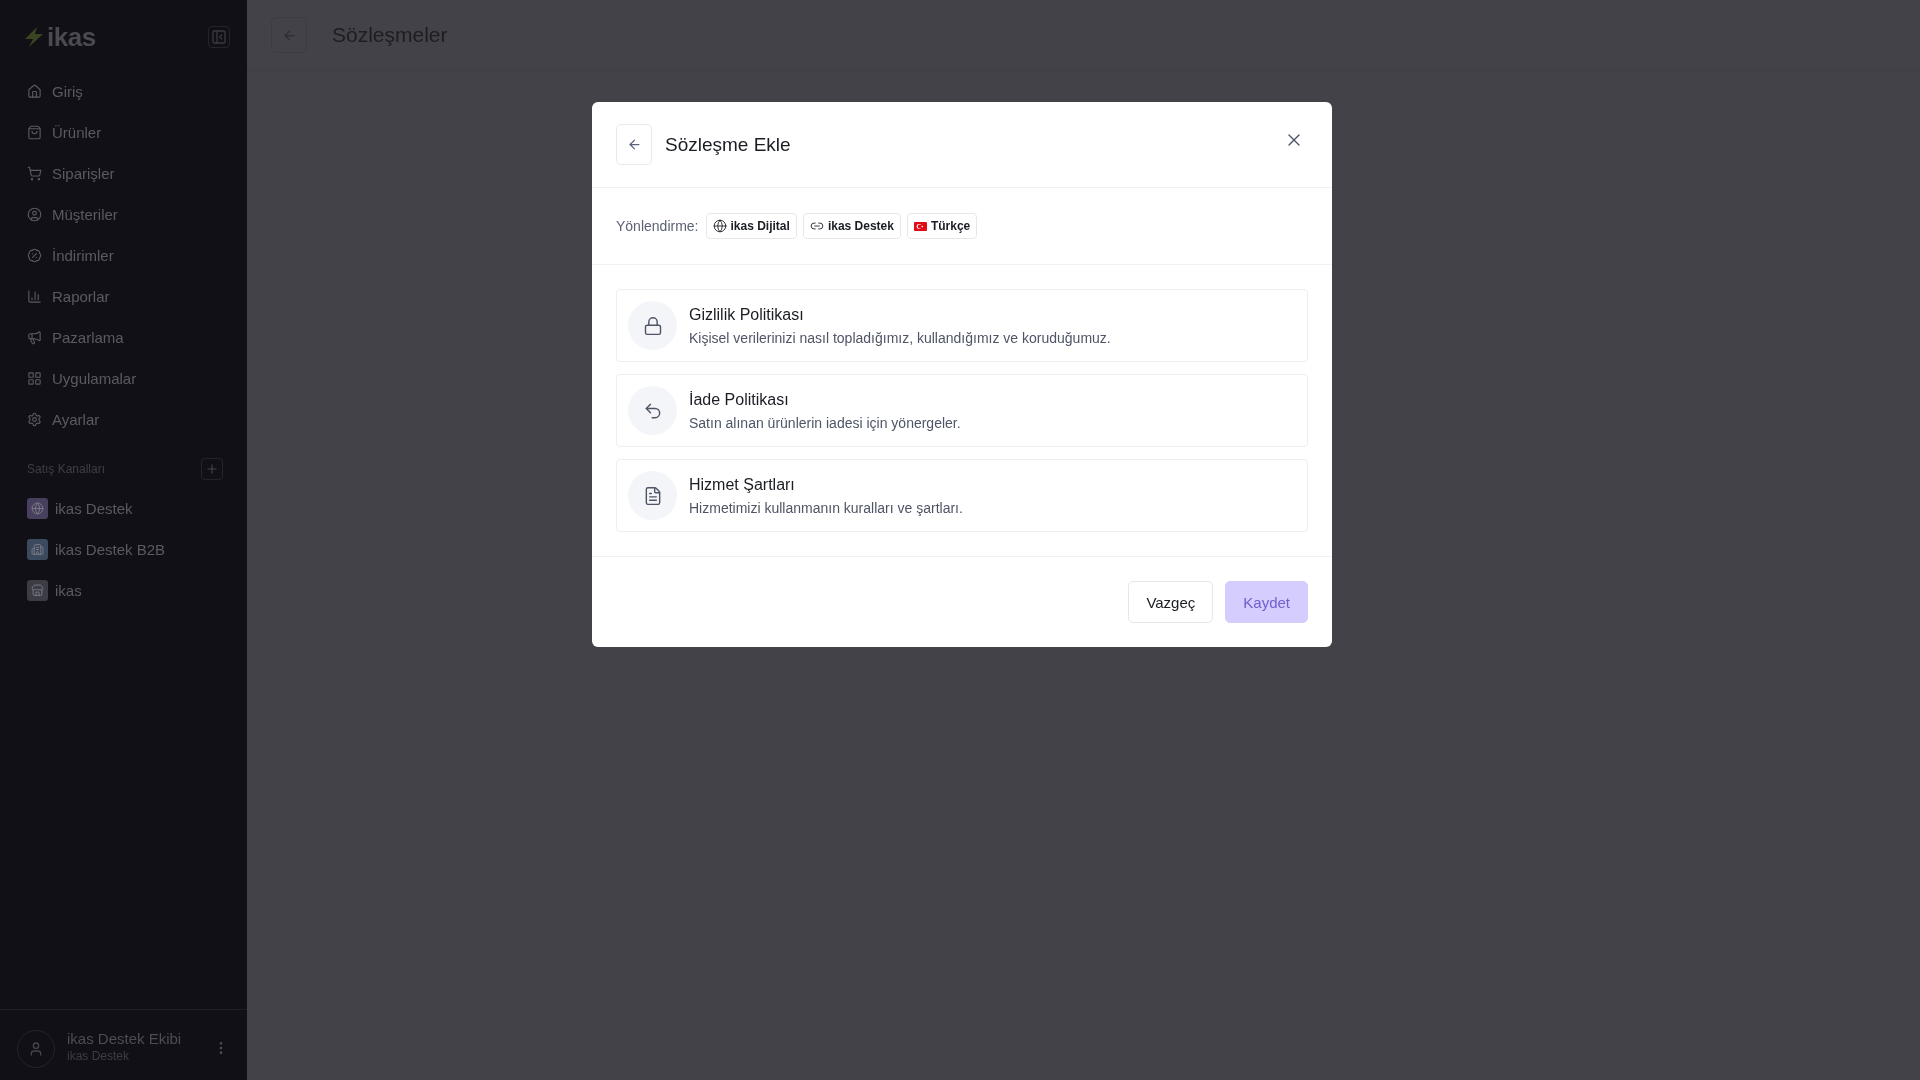 The height and width of the screenshot is (1080, 1920). I want to click on channel-item: ikas Destek B2B, so click(123, 549).